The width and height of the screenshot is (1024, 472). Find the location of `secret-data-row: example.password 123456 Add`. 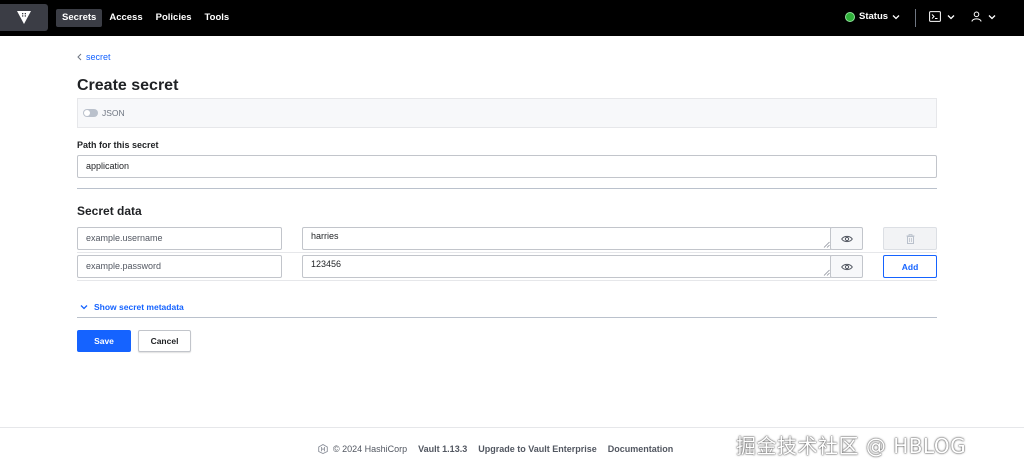

secret-data-row: example.password 123456 Add is located at coordinates (507, 266).